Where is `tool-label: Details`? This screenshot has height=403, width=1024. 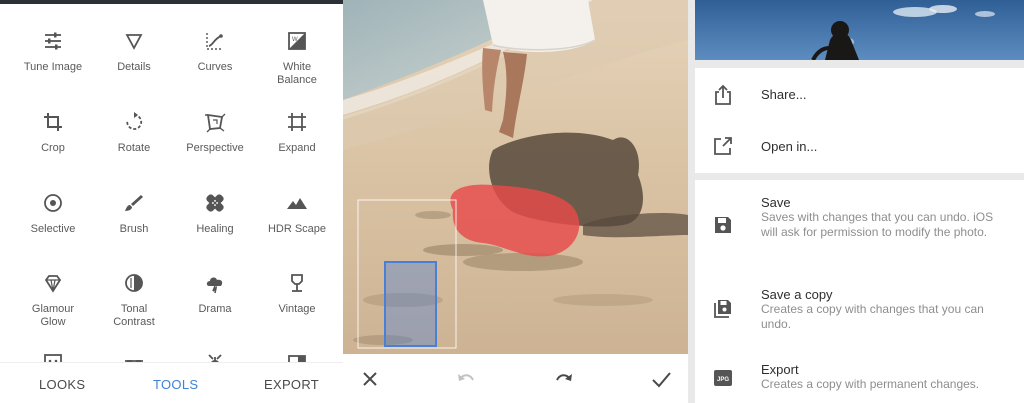
tool-label: Details is located at coordinates (134, 67).